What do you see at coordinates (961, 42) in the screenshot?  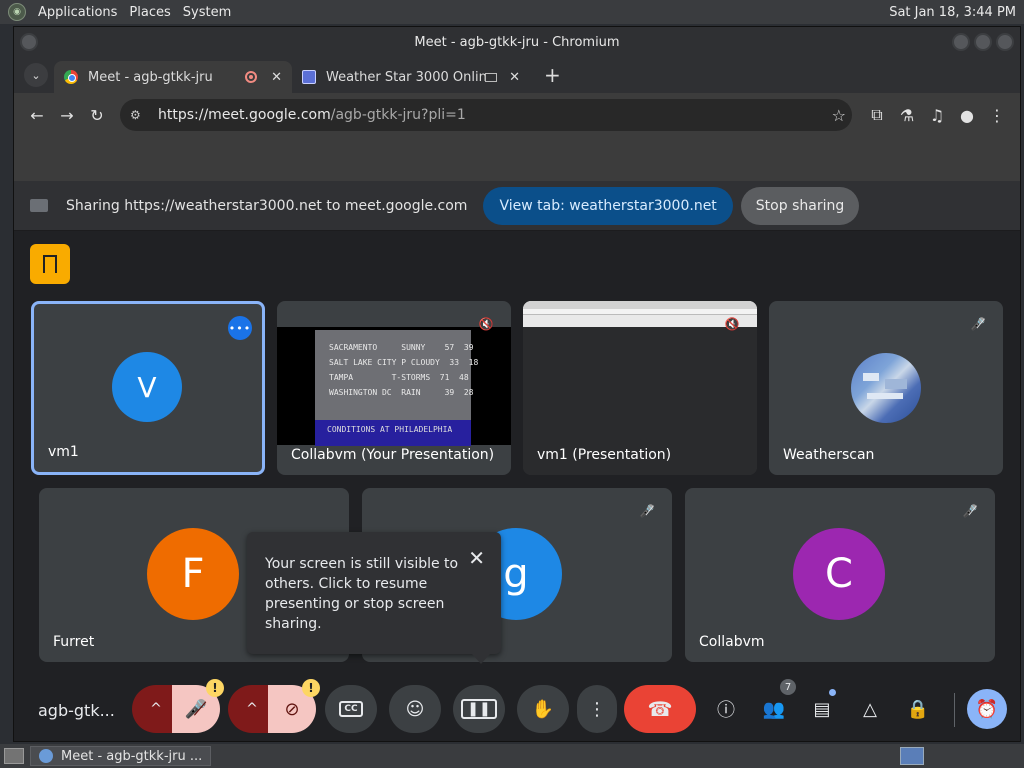 I see `minimize-button` at bounding box center [961, 42].